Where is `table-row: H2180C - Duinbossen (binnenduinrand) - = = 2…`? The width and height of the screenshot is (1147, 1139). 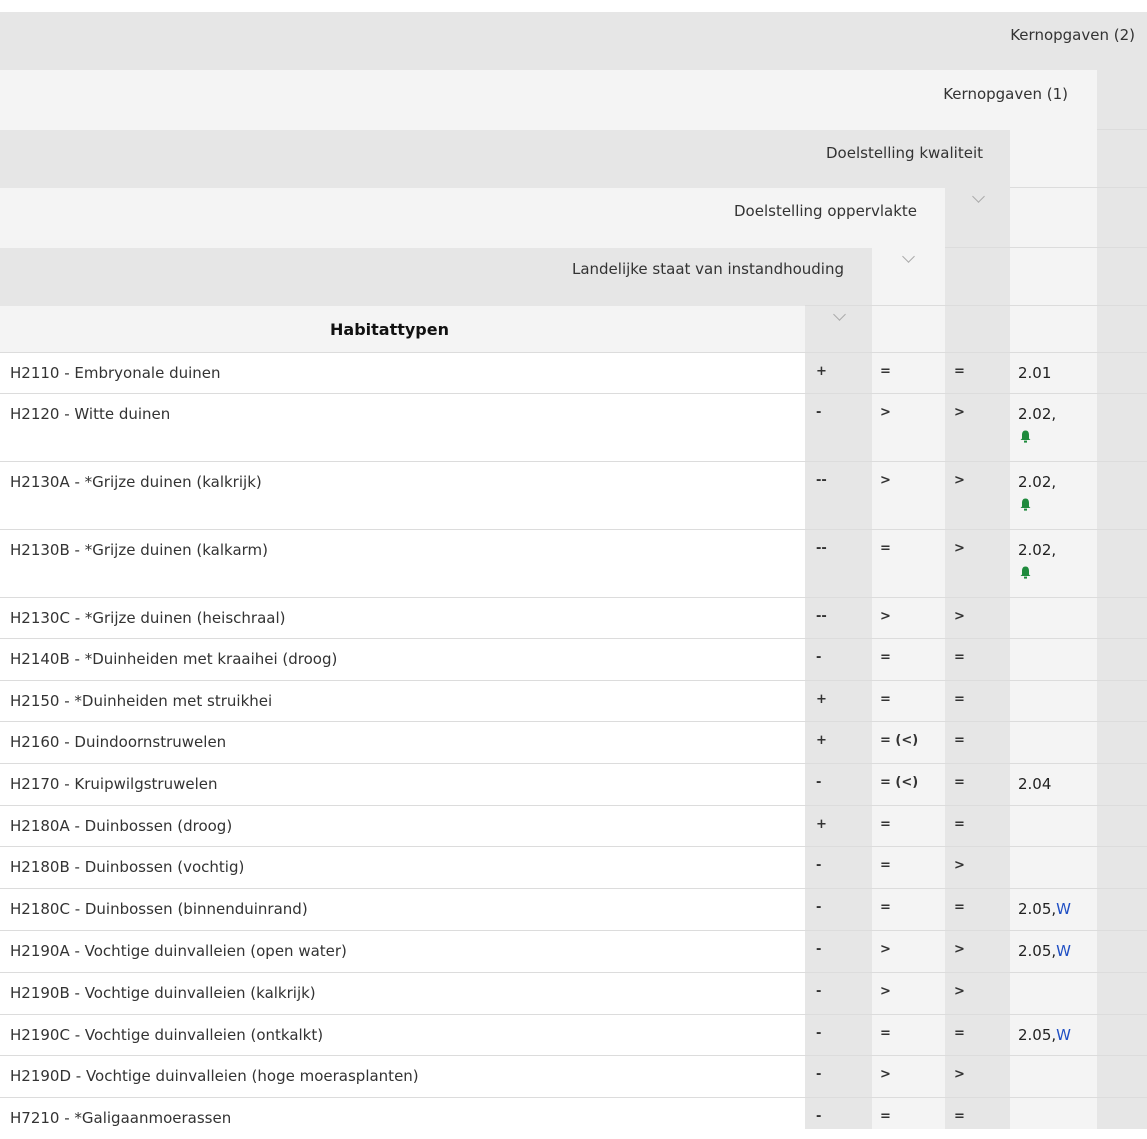 table-row: H2180C - Duinbossen (binnenduinrand) - = = 2… is located at coordinates (573, 909).